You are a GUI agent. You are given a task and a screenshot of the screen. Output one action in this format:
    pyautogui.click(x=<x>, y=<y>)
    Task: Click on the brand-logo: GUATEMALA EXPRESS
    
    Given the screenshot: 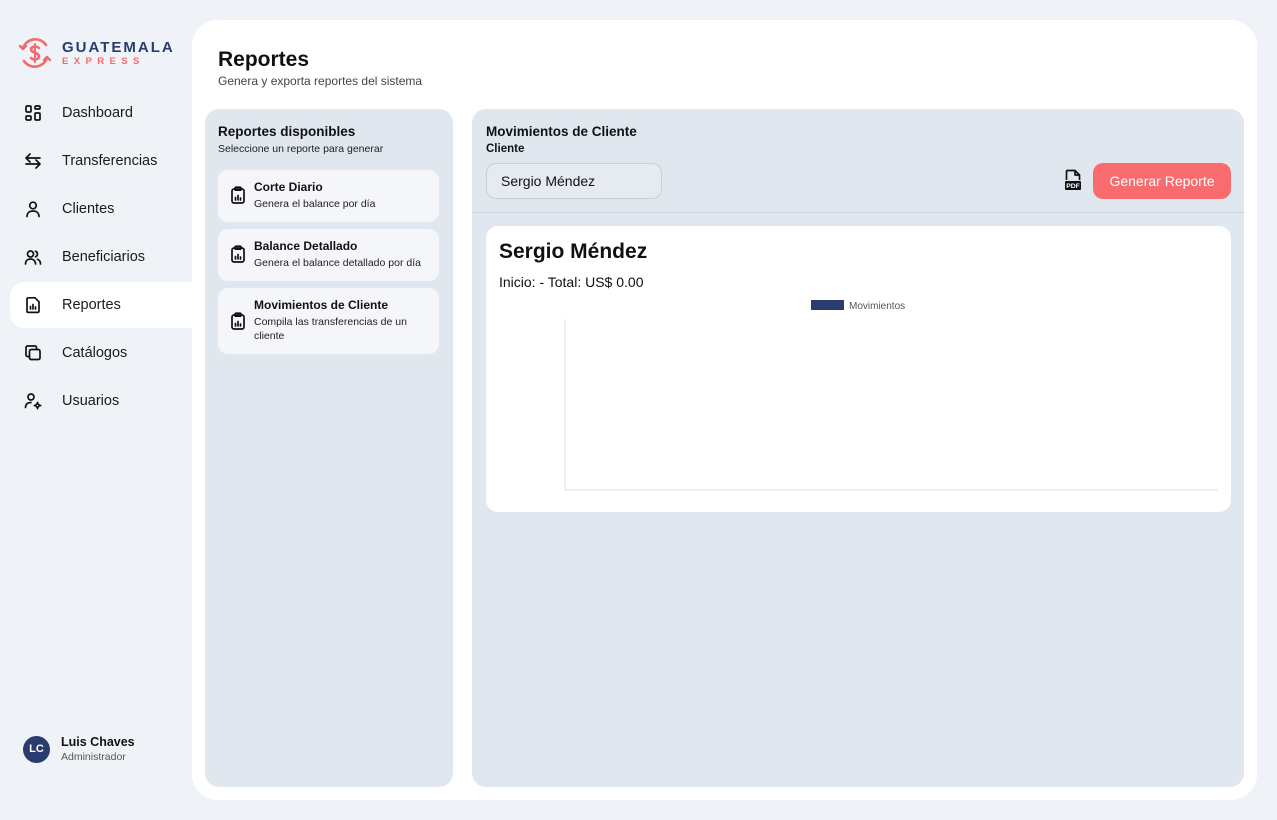 What is the action you would take?
    pyautogui.click(x=96, y=53)
    